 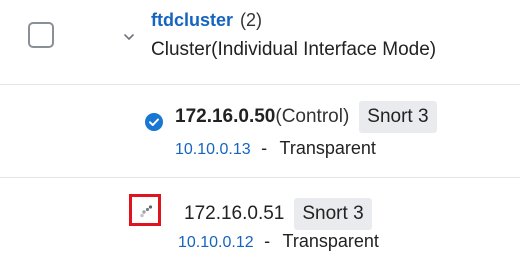 What do you see at coordinates (234, 214) in the screenshot?
I see `node-ip: 172.16.0.51` at bounding box center [234, 214].